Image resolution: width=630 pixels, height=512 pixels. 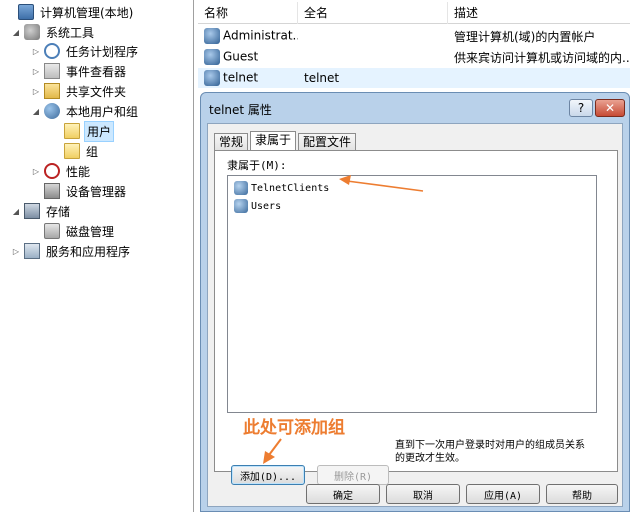 I want to click on clock-icon, so click(x=52, y=51).